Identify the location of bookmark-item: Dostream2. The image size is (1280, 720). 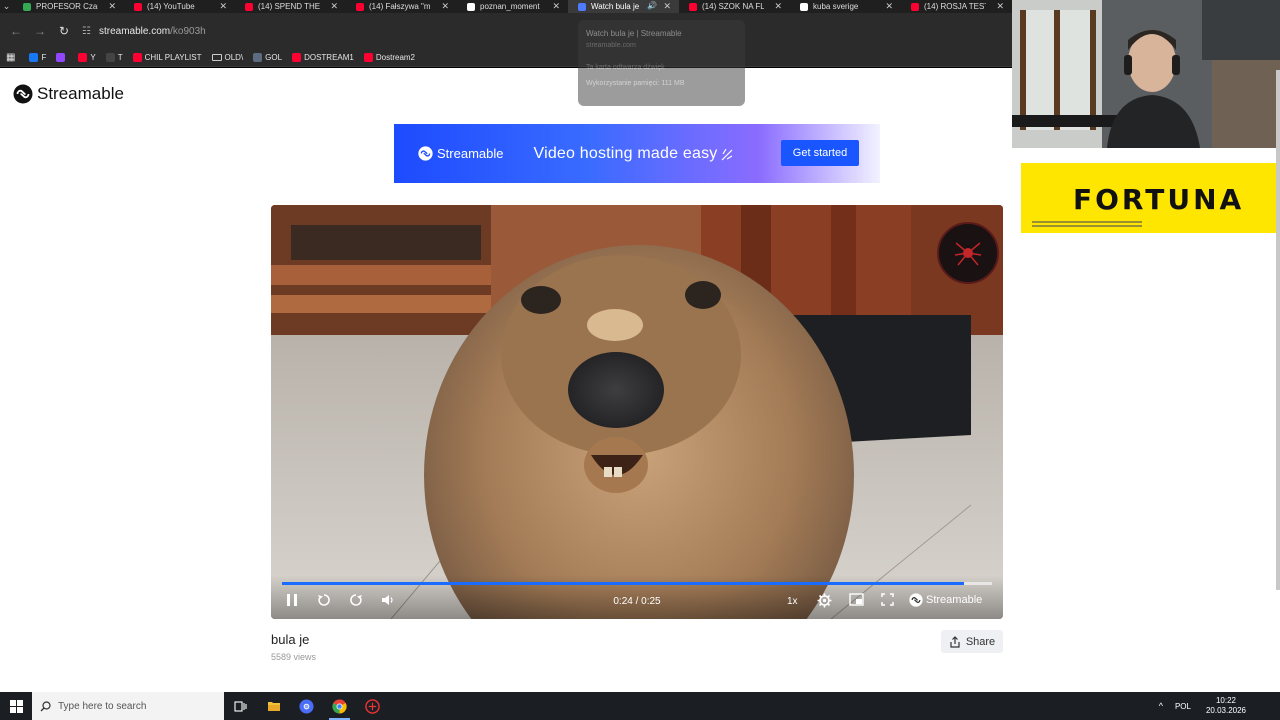
(389, 57).